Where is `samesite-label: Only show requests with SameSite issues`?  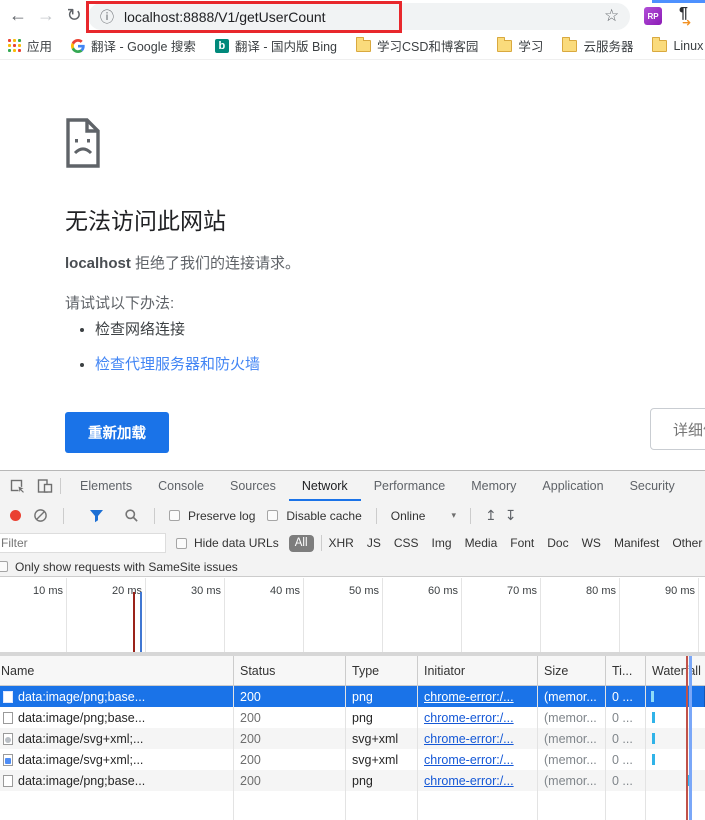 samesite-label: Only show requests with SameSite issues is located at coordinates (126, 567).